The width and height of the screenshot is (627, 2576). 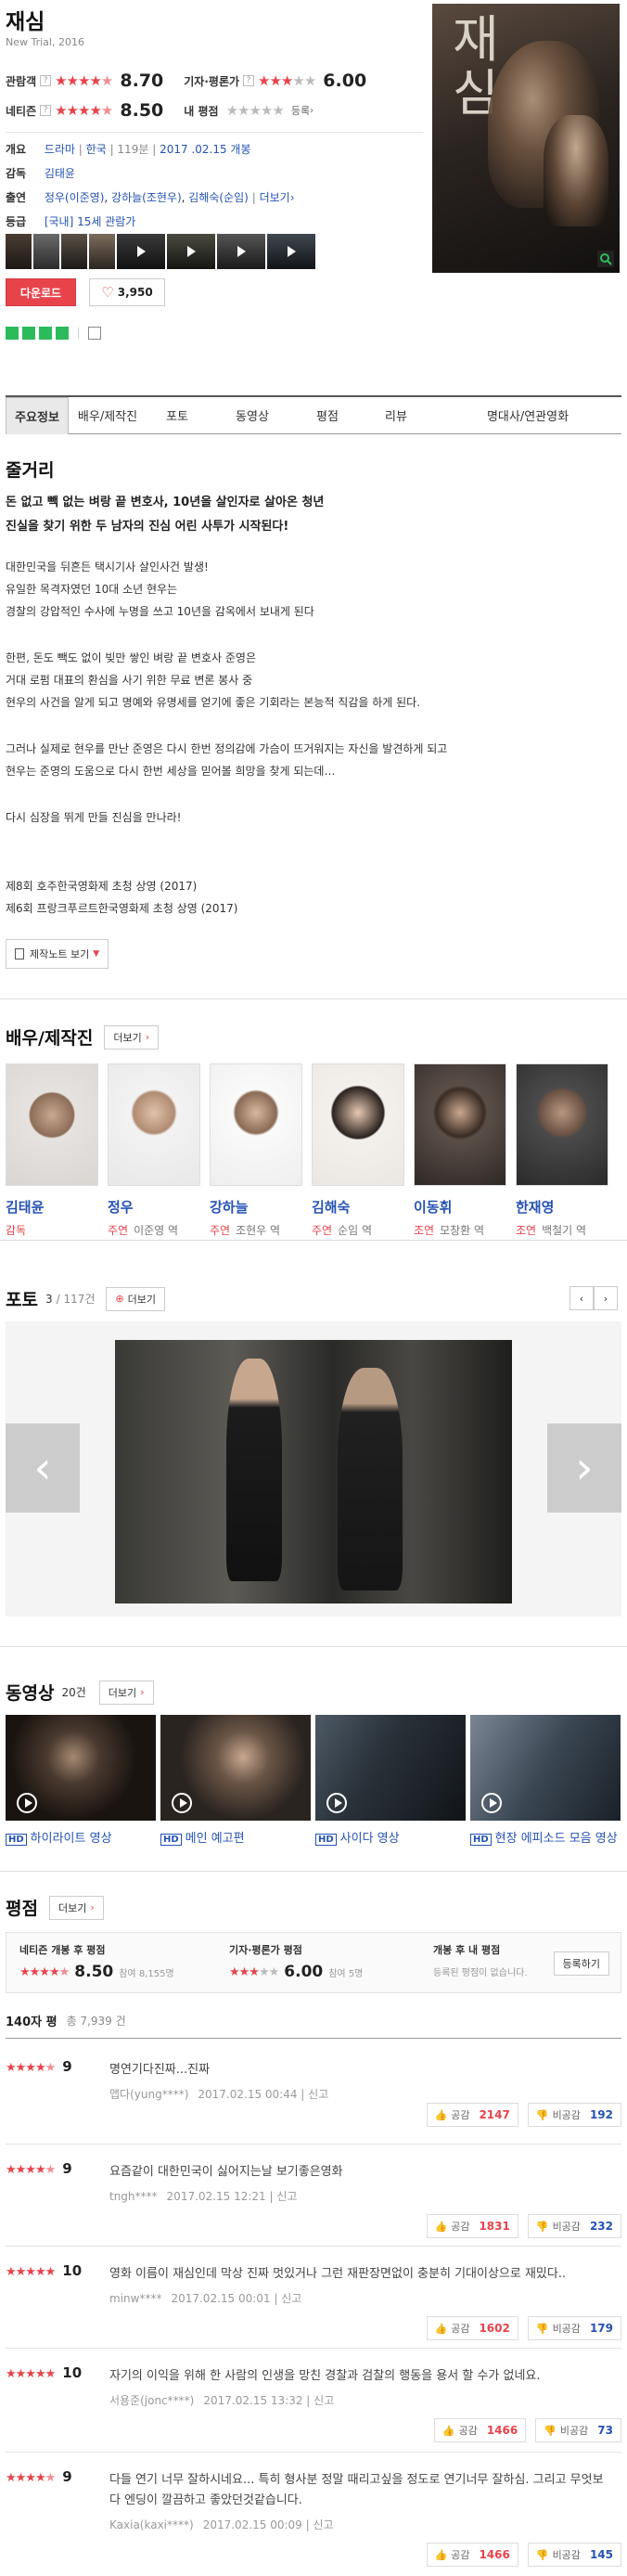 What do you see at coordinates (557, 1839) in the screenshot?
I see `video-title: 현장 에피소드 모음 영상` at bounding box center [557, 1839].